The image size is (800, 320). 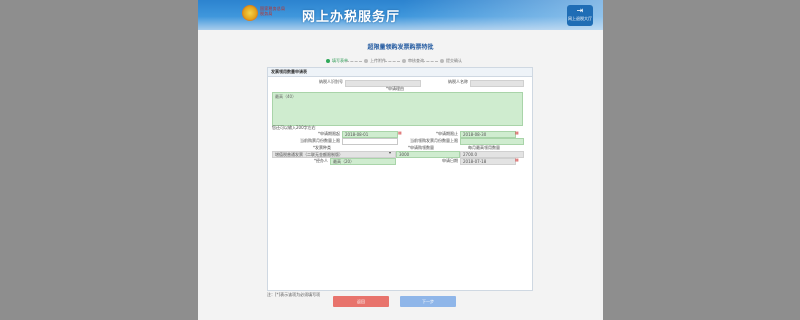 What do you see at coordinates (397, 109) in the screenshot?
I see `reason-textarea: 最高（40）` at bounding box center [397, 109].